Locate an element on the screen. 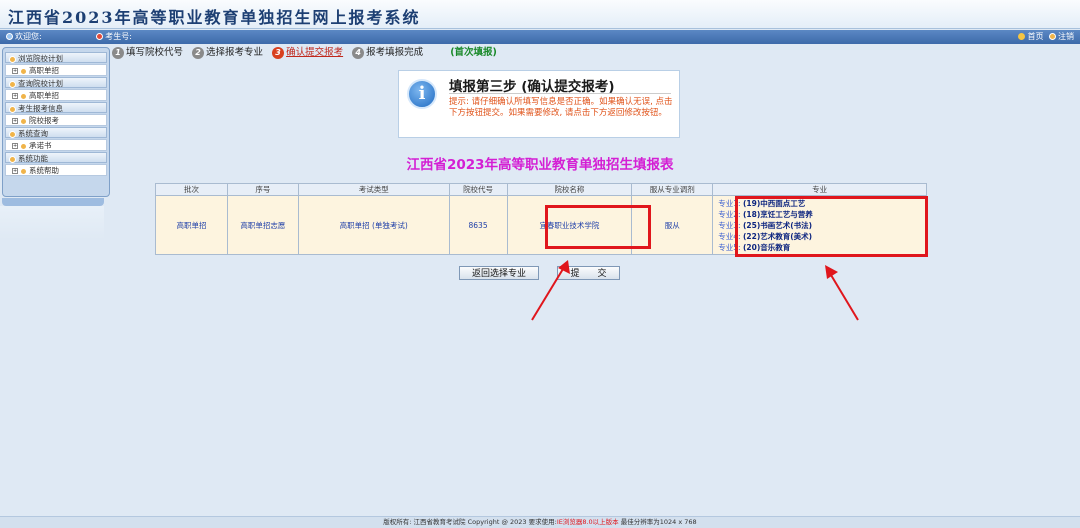 Image resolution: width=1080 pixels, height=528 pixels. sidebar-group-query-plan: 查询院校计划 is located at coordinates (56, 82).